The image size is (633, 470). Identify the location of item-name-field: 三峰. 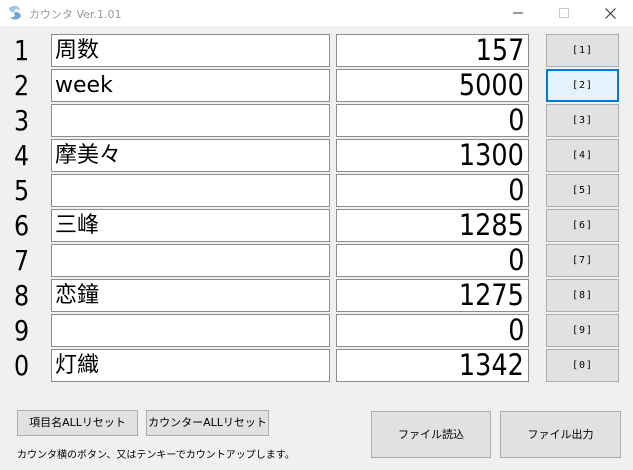
(190, 225).